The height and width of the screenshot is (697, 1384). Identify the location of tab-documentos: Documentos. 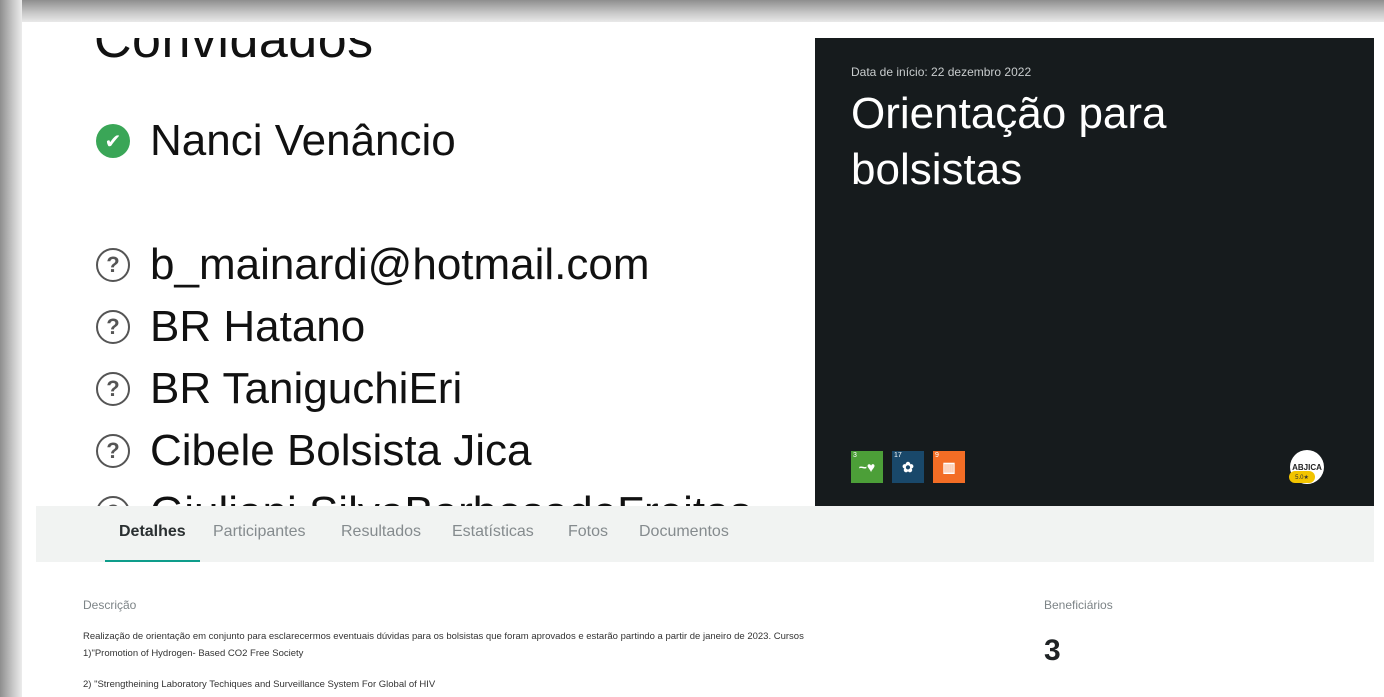
(684, 534).